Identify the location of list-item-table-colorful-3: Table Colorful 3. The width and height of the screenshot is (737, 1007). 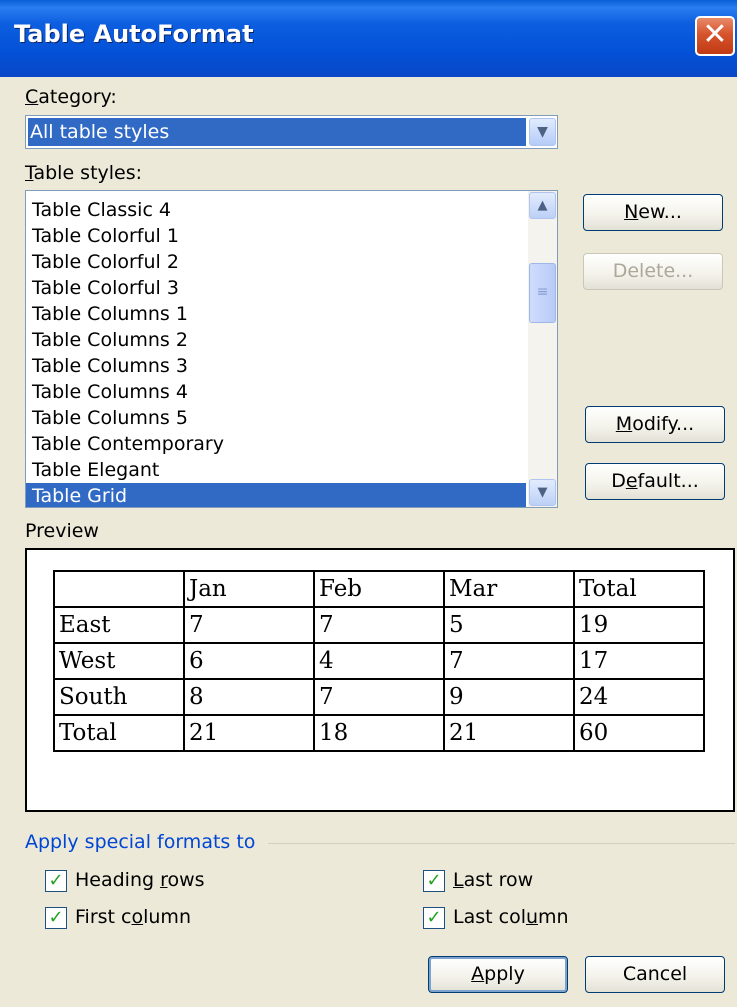
(276, 288).